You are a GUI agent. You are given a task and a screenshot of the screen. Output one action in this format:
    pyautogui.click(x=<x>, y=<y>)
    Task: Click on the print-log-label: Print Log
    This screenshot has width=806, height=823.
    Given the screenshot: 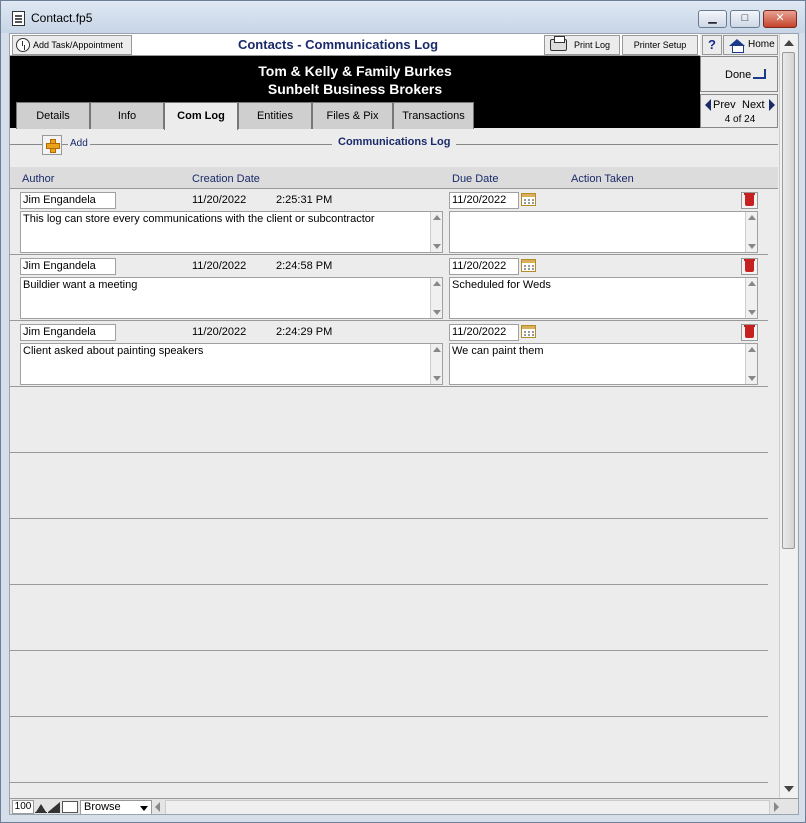 What is the action you would take?
    pyautogui.click(x=592, y=45)
    